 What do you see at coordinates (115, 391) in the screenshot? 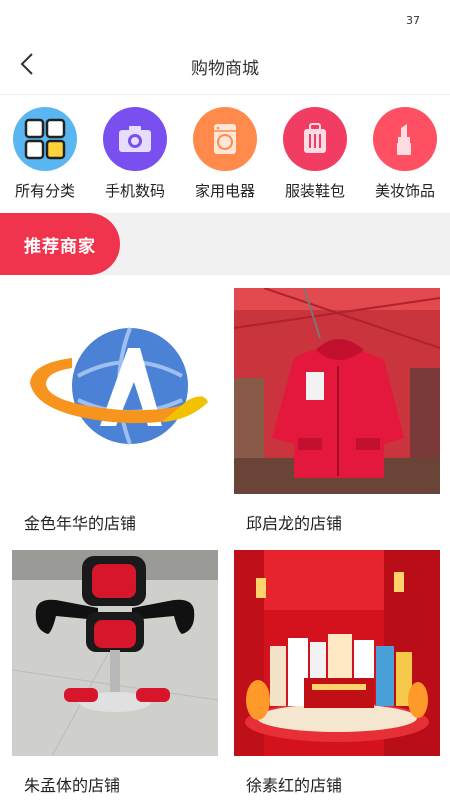
I see `shop-logo-image` at bounding box center [115, 391].